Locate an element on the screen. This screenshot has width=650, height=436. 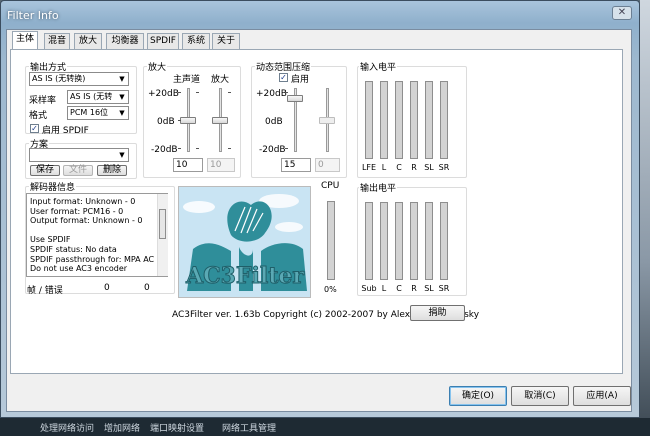
decoder-info-line: Input format: Unknown - 0 is located at coordinates (83, 201).